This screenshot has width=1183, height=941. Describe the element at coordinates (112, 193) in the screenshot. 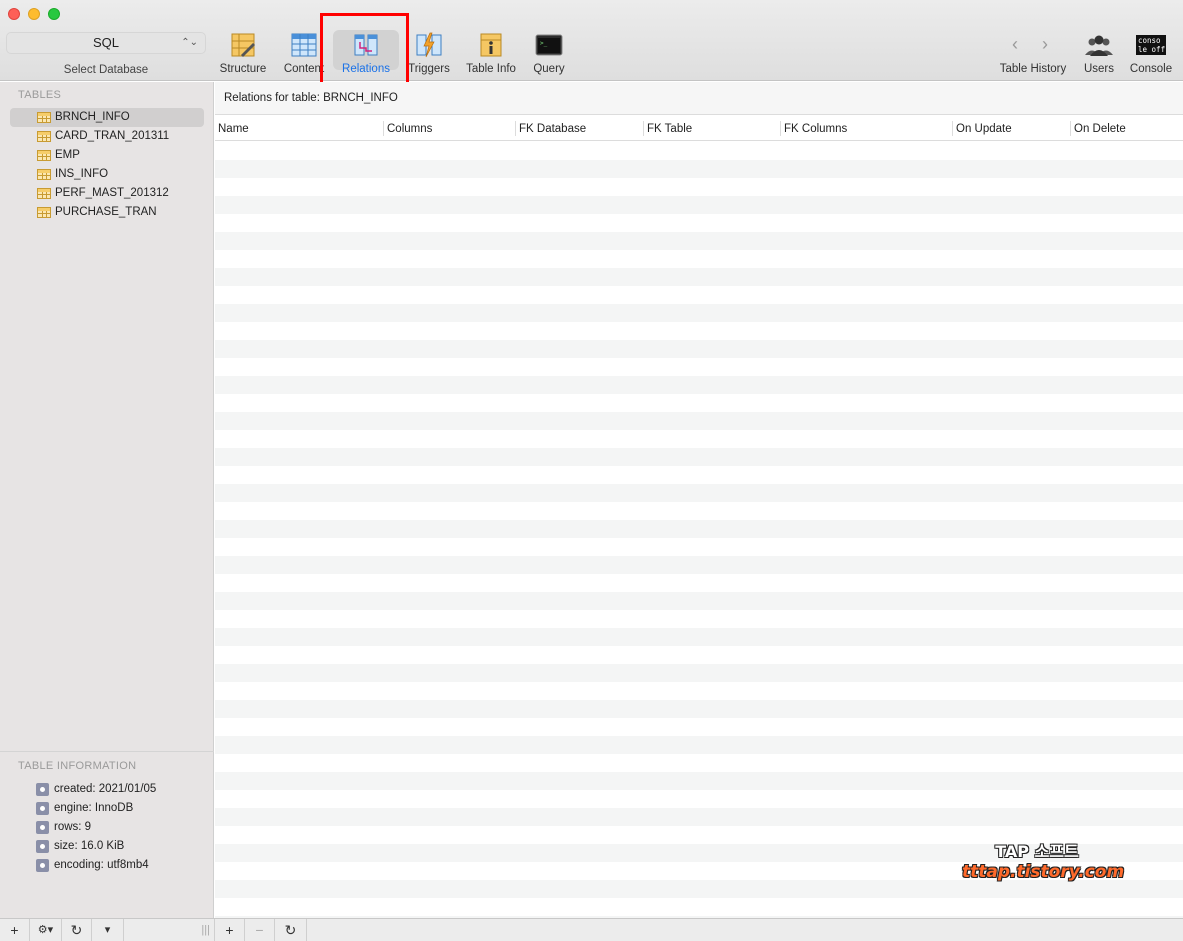

I see `table-name: PERF_MAST_201312` at that location.